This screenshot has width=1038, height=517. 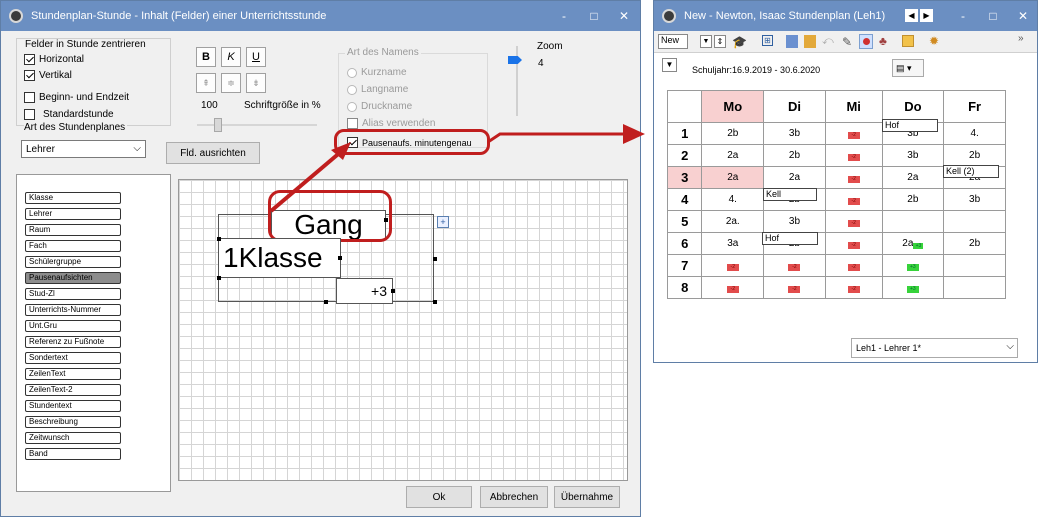 I want to click on expand-icon: ▼, so click(x=669, y=65).